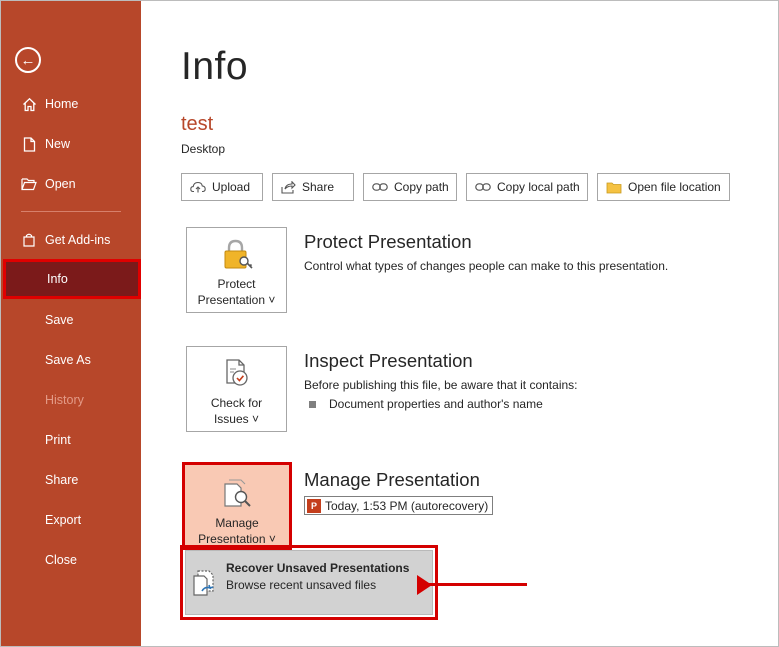 This screenshot has height=647, width=779. Describe the element at coordinates (29, 144) in the screenshot. I see `new-document-icon` at that location.